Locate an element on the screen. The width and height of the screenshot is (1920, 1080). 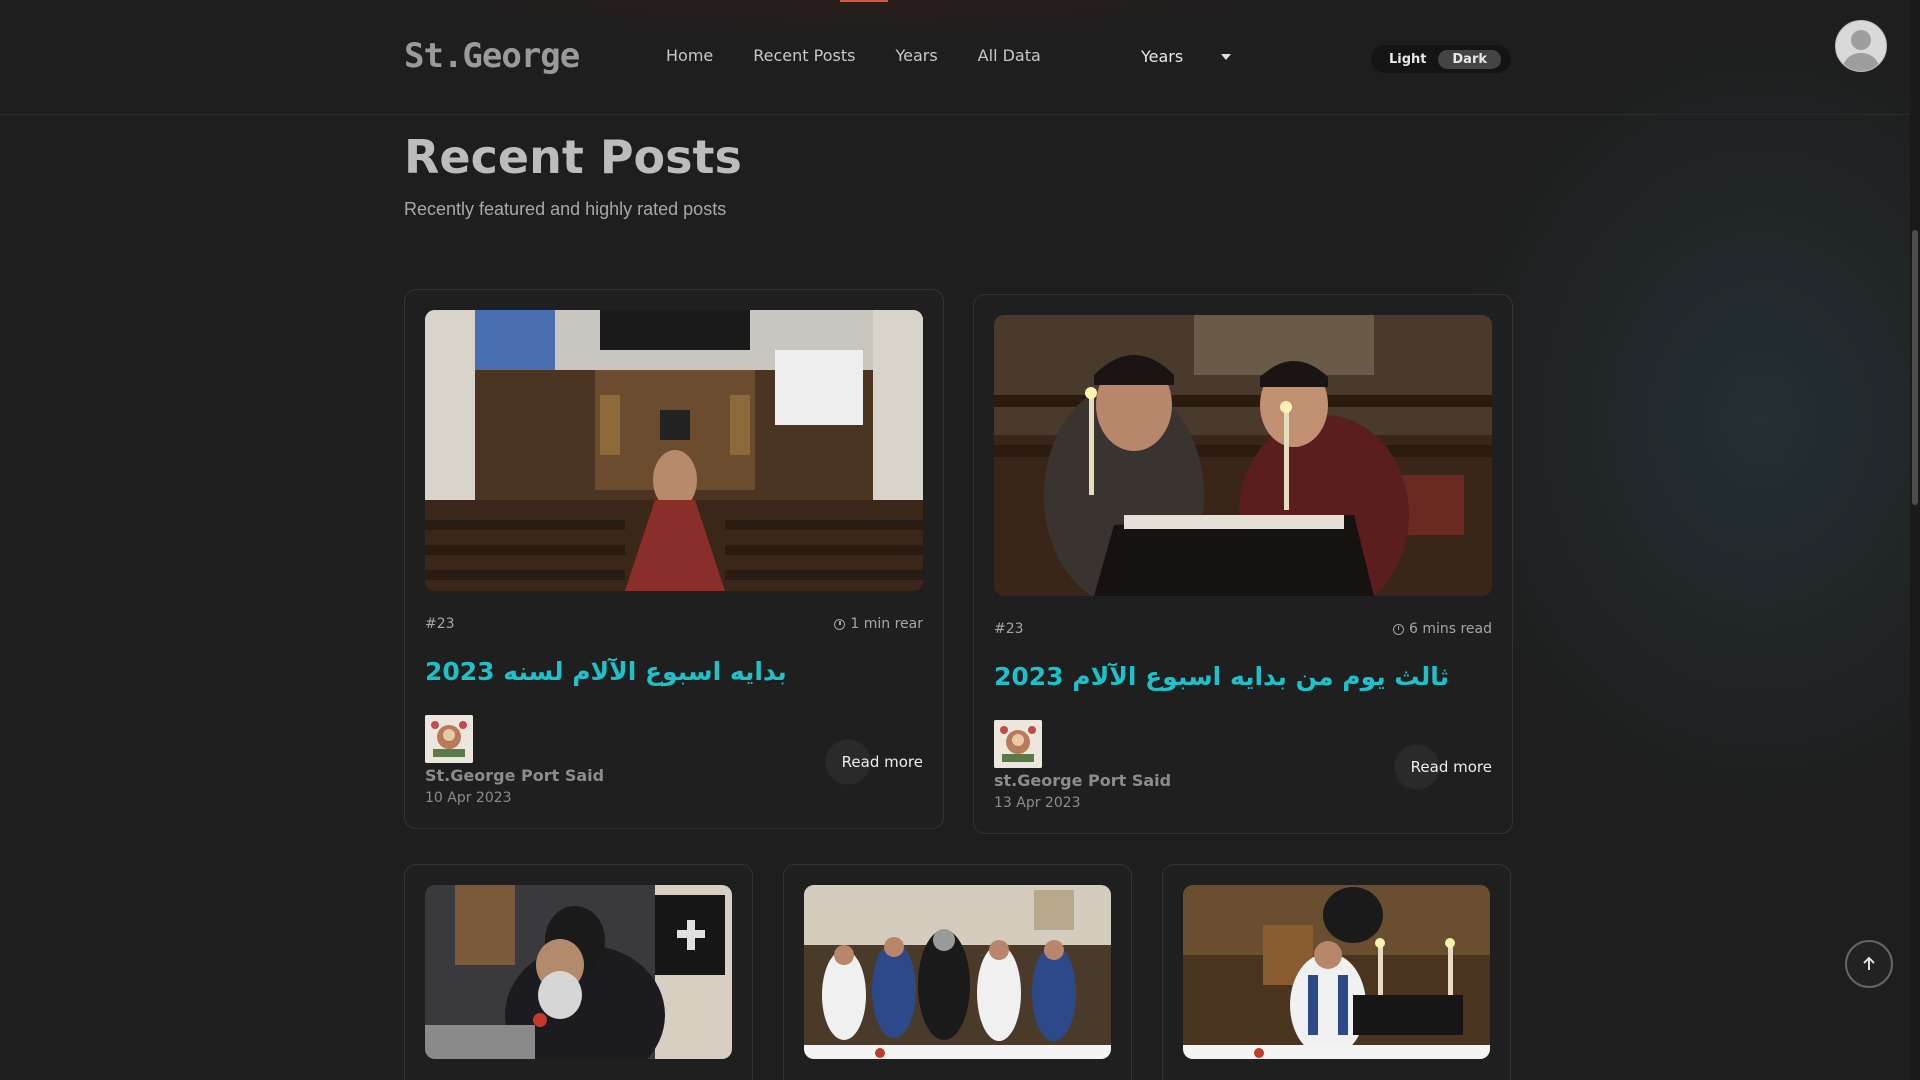
read-time: 6 mins read is located at coordinates (1442, 629).